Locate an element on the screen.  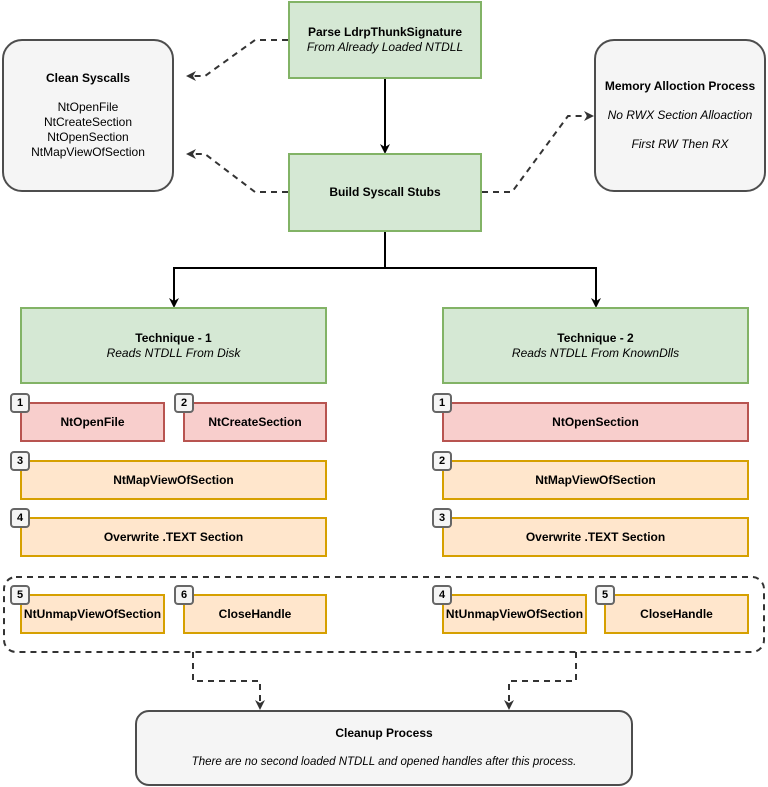
t2-step-ntunmapviewofsection: NtUnmapViewOfSection is located at coordinates (514, 614).